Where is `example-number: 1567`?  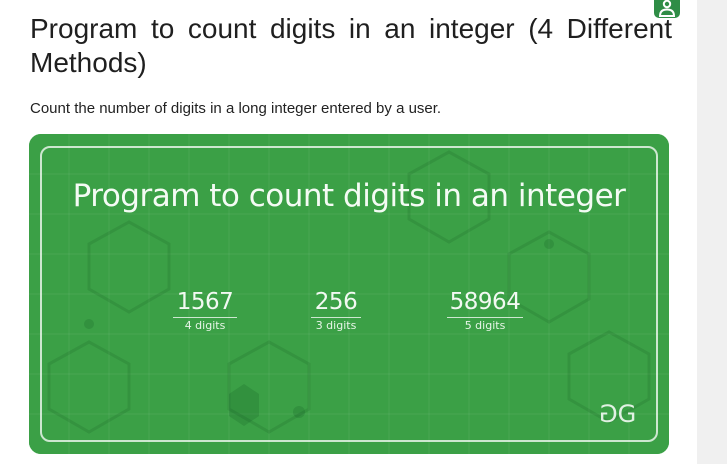
example-number: 1567 is located at coordinates (205, 303).